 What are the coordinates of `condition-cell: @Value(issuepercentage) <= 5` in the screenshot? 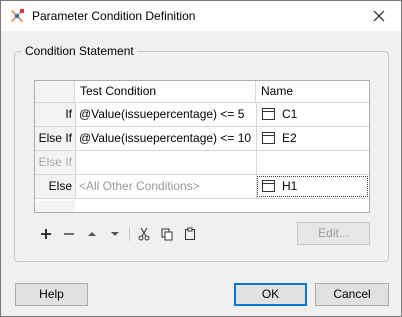 It's located at (165, 114).